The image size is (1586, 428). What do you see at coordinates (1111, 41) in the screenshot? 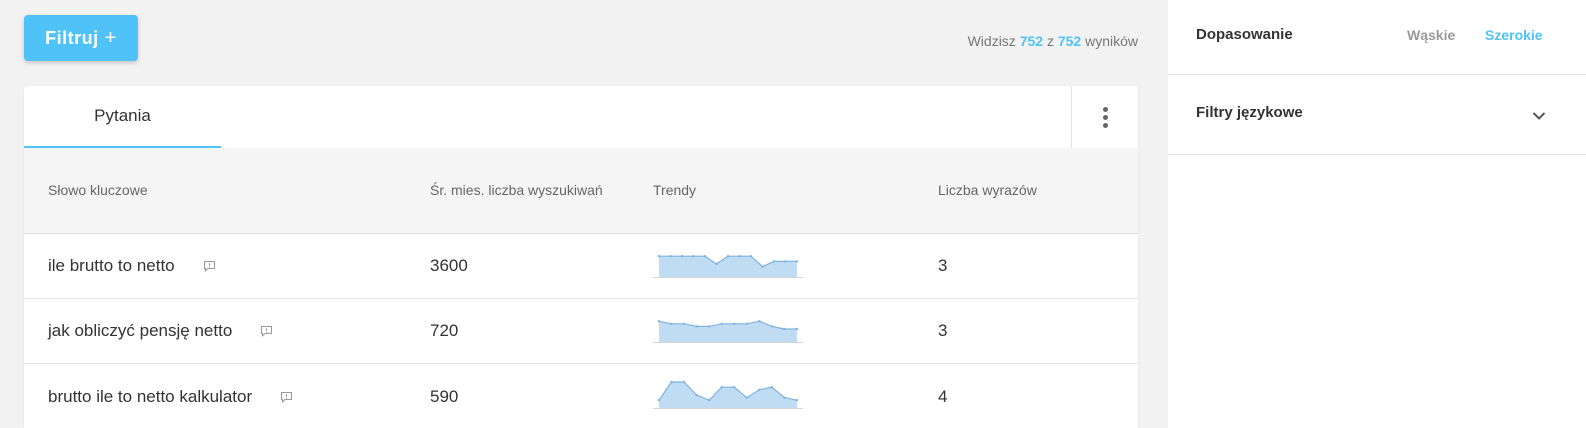
I see `results-suffix: wyników` at bounding box center [1111, 41].